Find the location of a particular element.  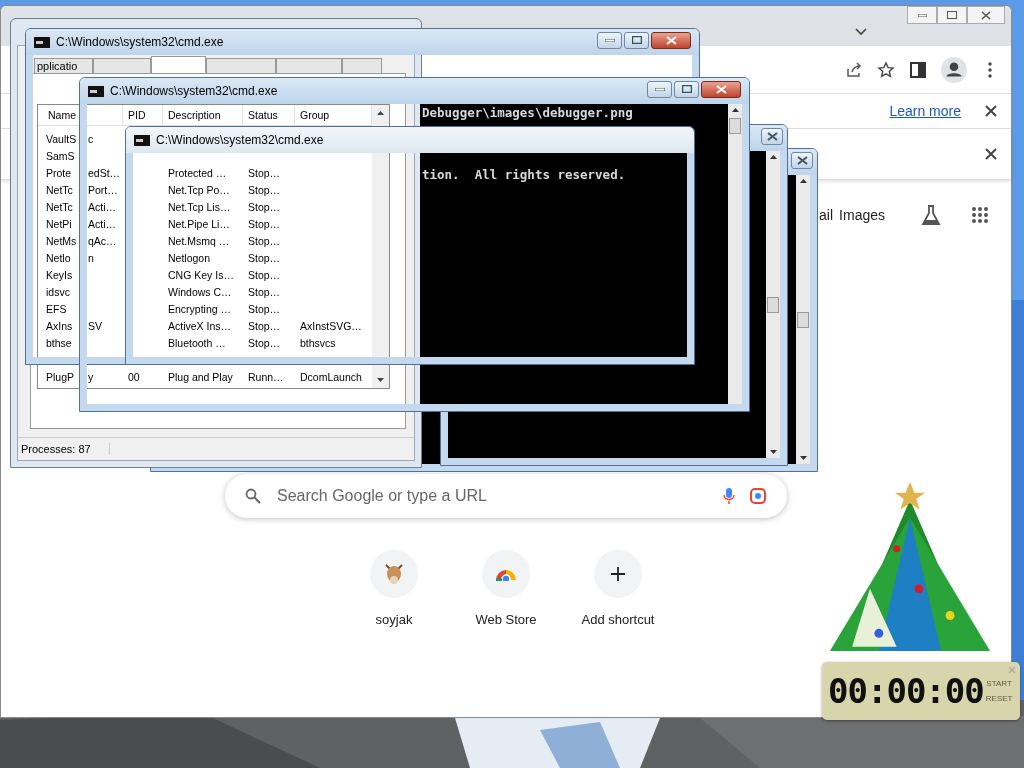

shortcut-tile: soyjak is located at coordinates (394, 588).